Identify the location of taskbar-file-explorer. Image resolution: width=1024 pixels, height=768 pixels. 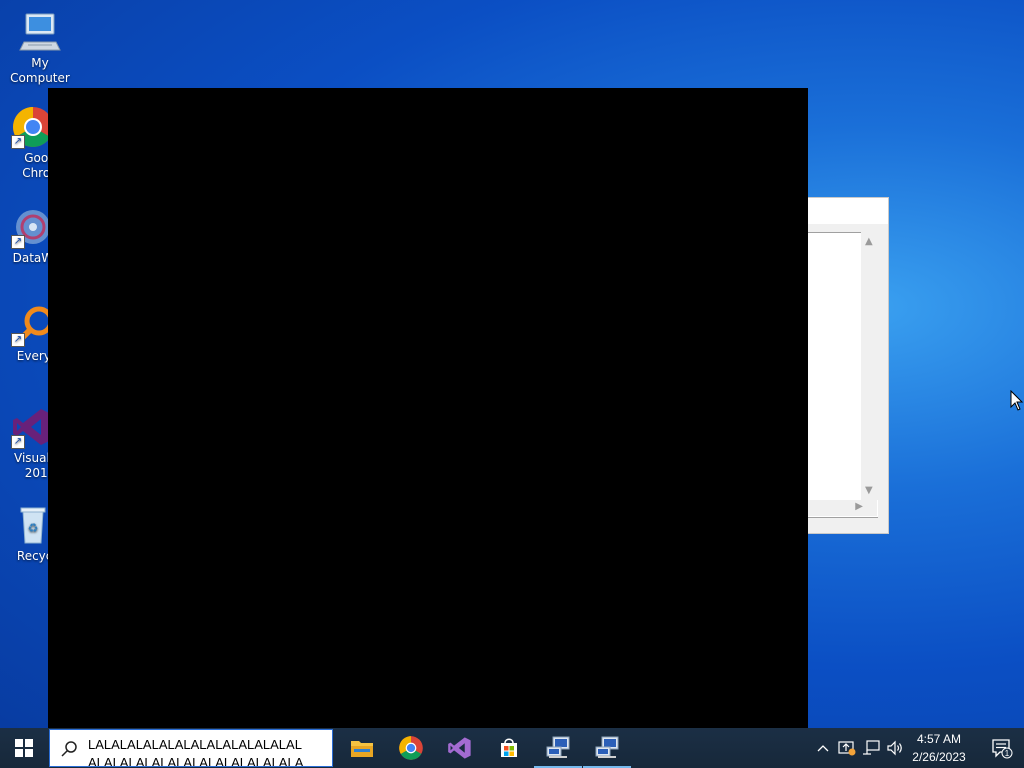
(362, 748).